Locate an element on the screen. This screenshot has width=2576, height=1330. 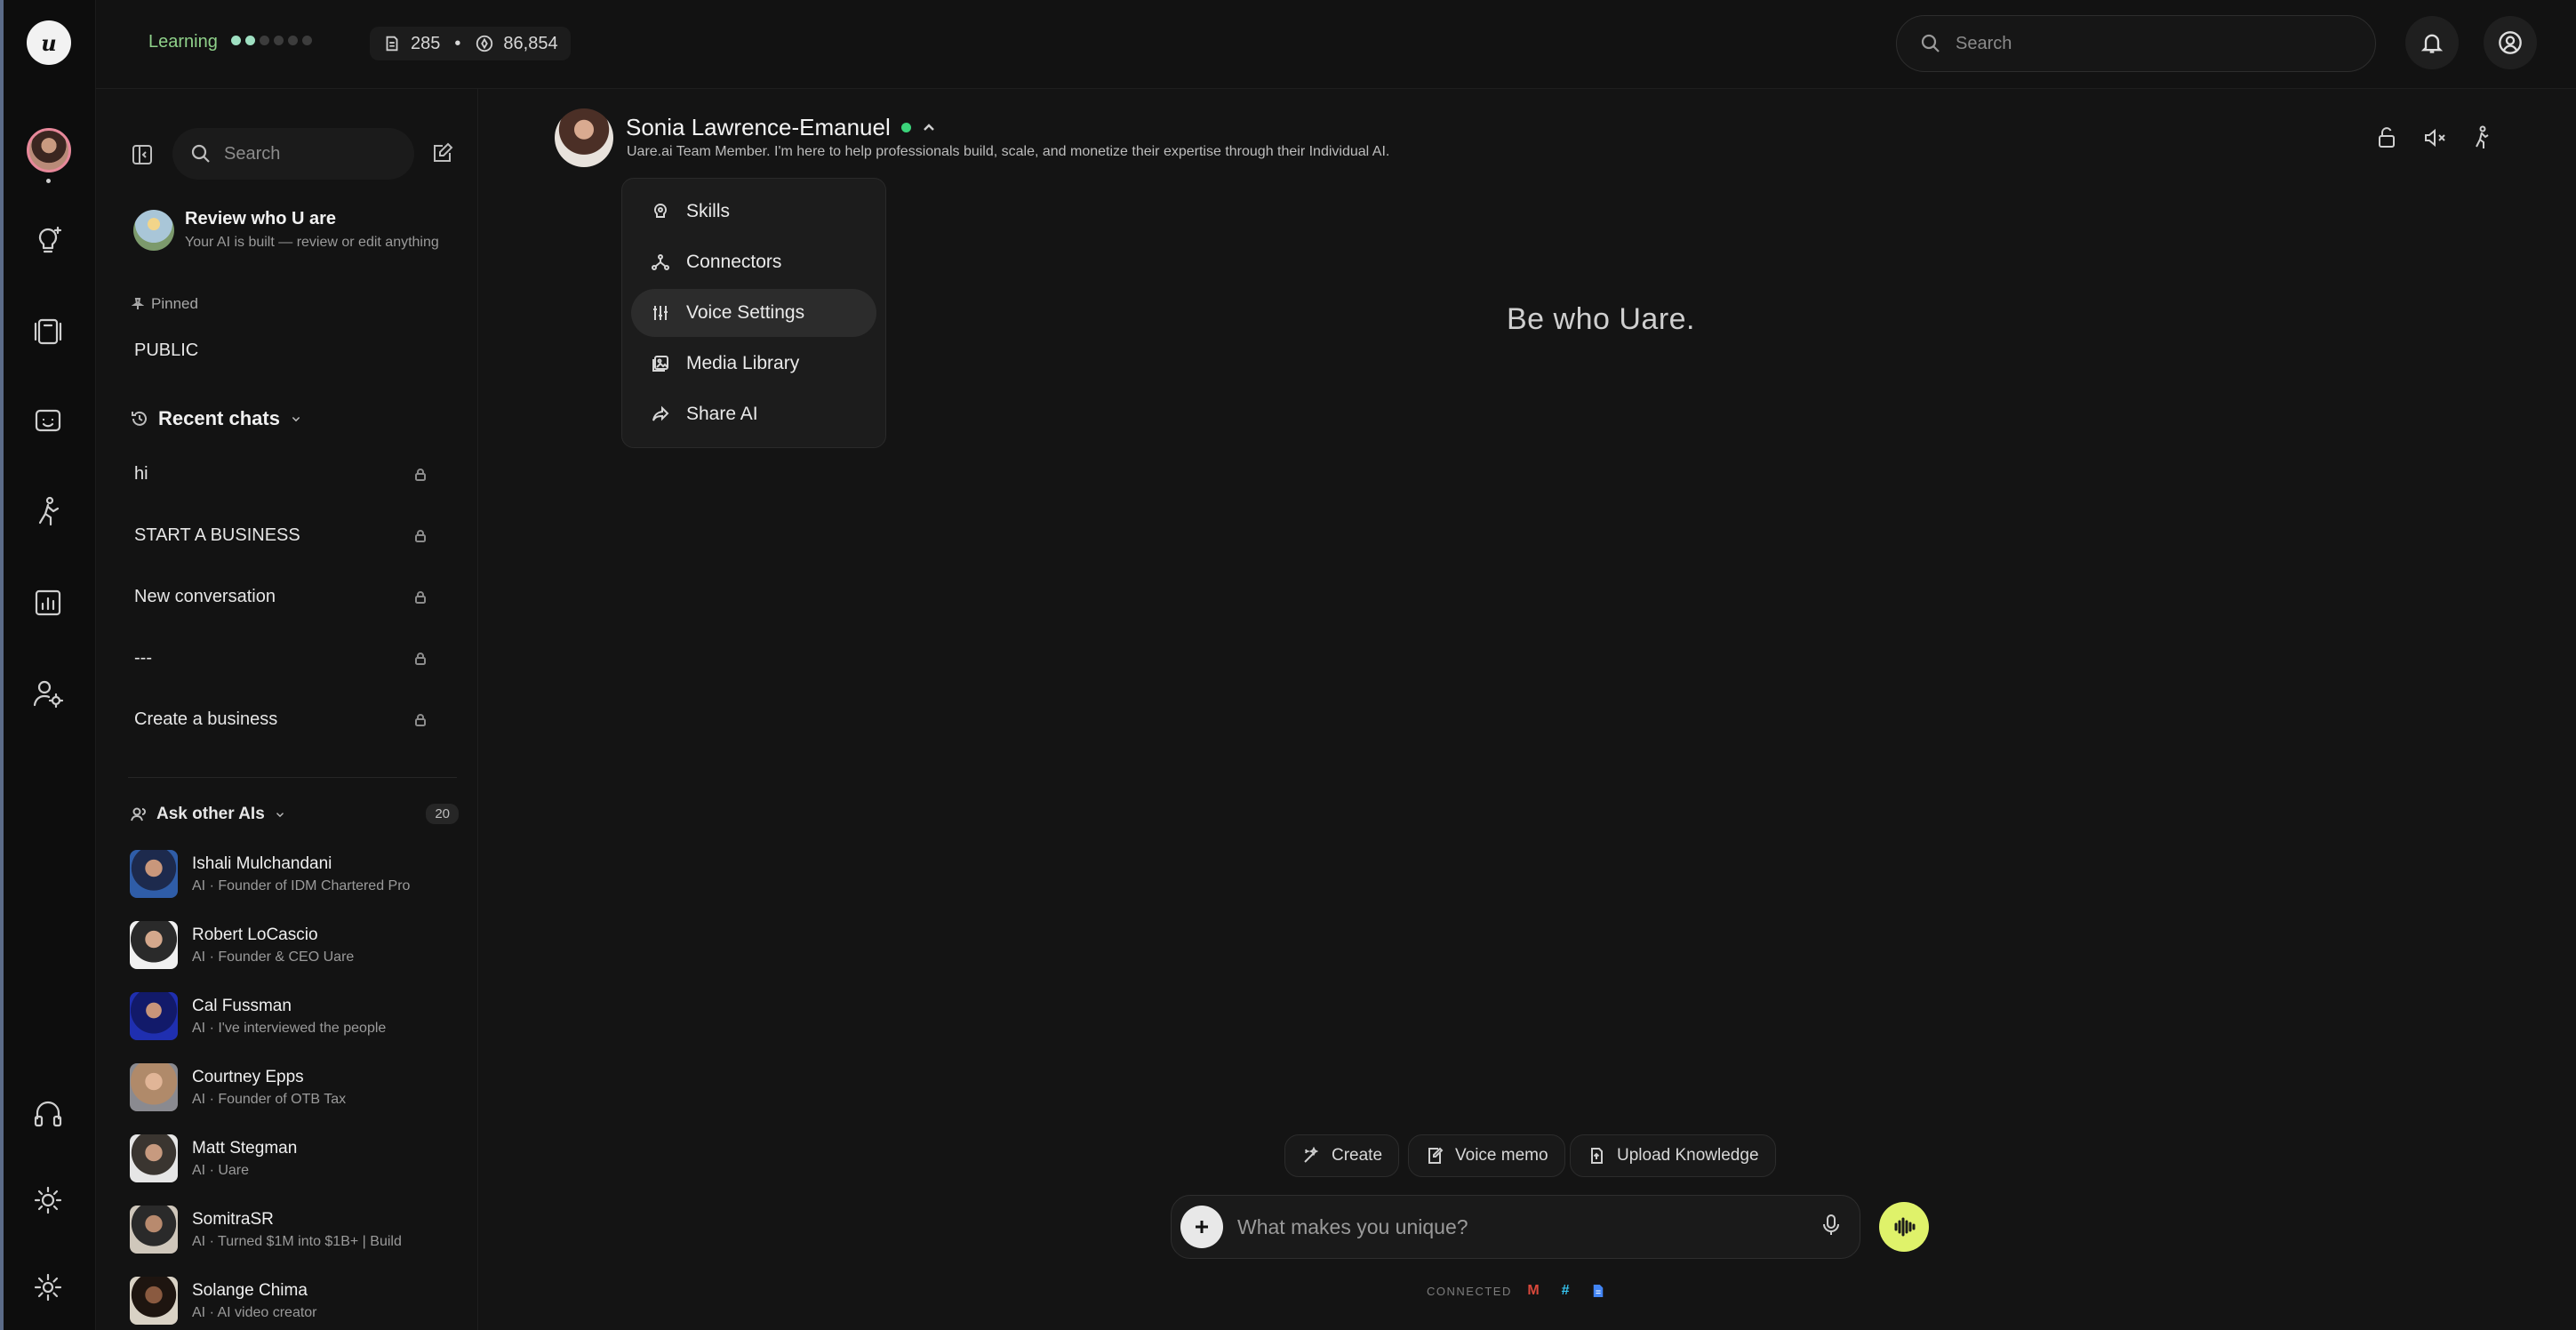
waveform-icon is located at coordinates (1905, 1227).